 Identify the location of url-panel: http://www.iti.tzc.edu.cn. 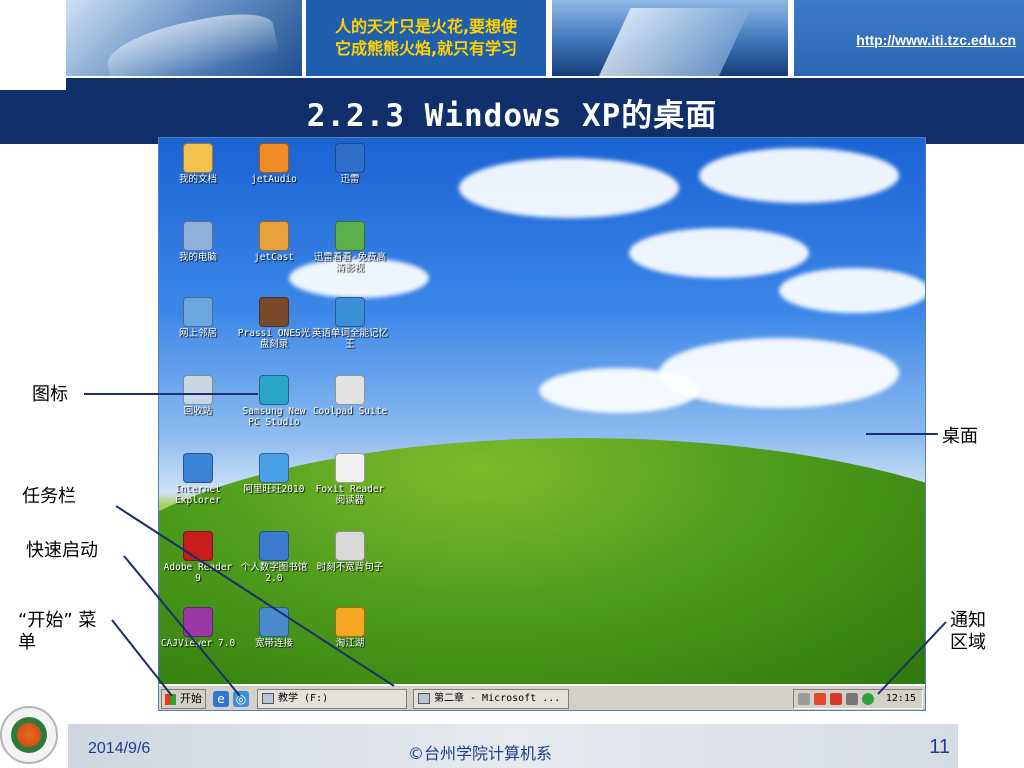
(909, 38).